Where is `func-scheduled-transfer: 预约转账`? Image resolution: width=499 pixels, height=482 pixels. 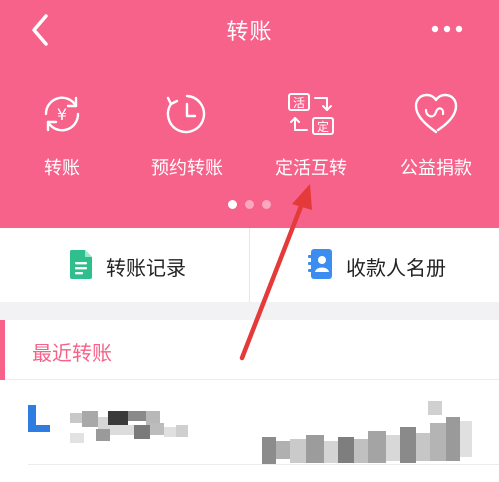 func-scheduled-transfer: 预约转账 is located at coordinates (187, 134).